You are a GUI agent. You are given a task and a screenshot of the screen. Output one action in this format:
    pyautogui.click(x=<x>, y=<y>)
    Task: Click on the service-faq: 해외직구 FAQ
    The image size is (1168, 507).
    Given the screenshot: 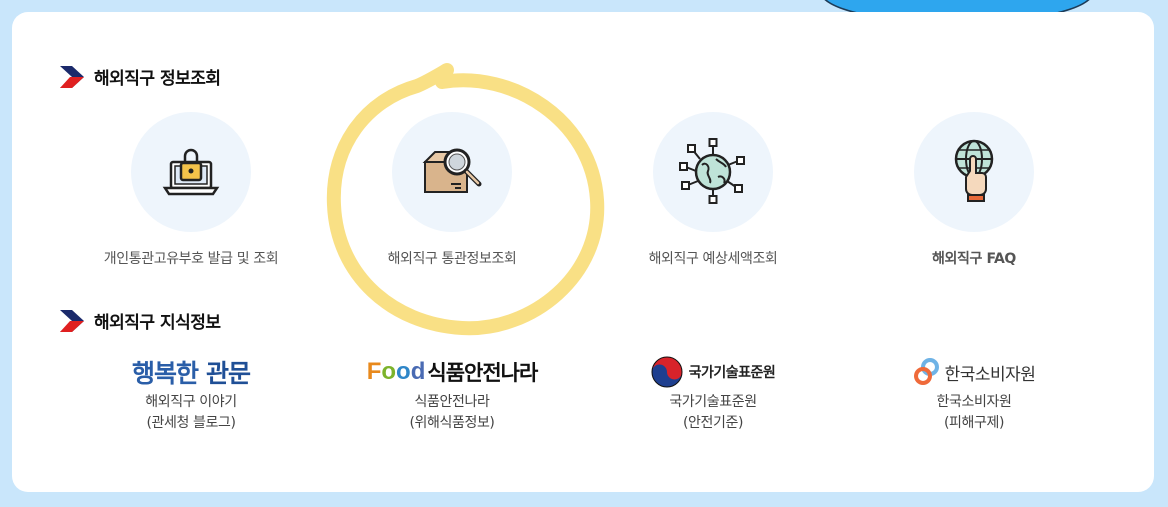 What is the action you would take?
    pyautogui.click(x=974, y=190)
    